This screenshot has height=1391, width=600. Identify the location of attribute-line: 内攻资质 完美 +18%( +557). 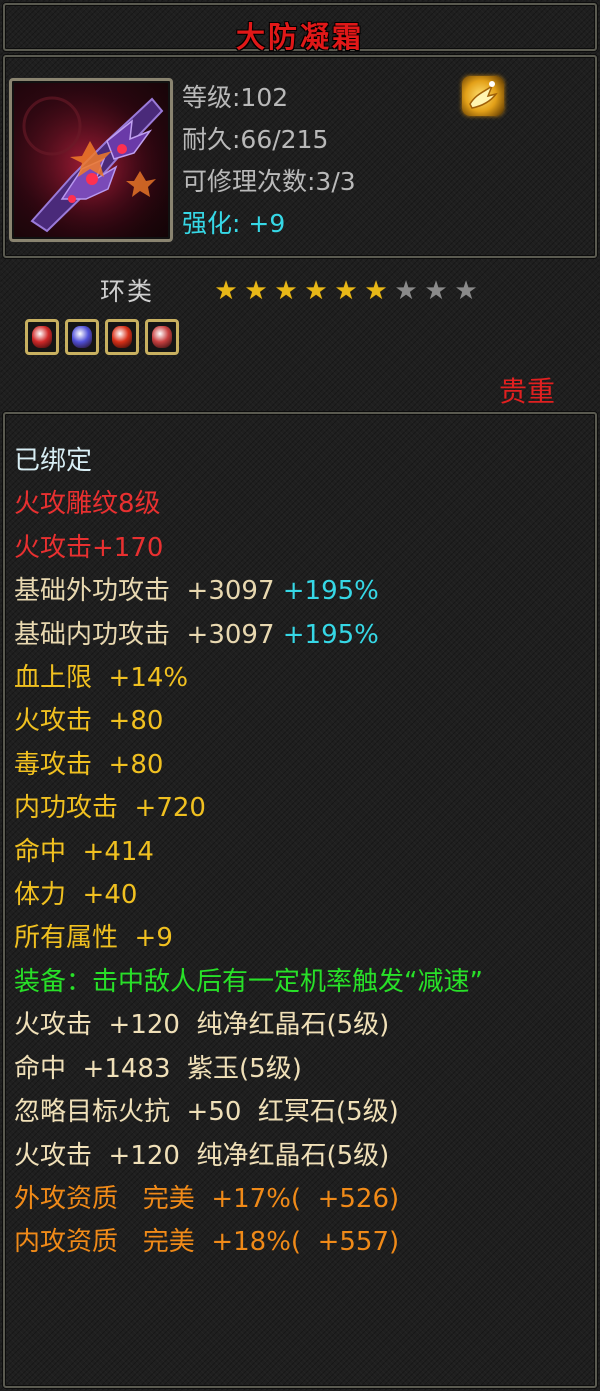
(299, 1242).